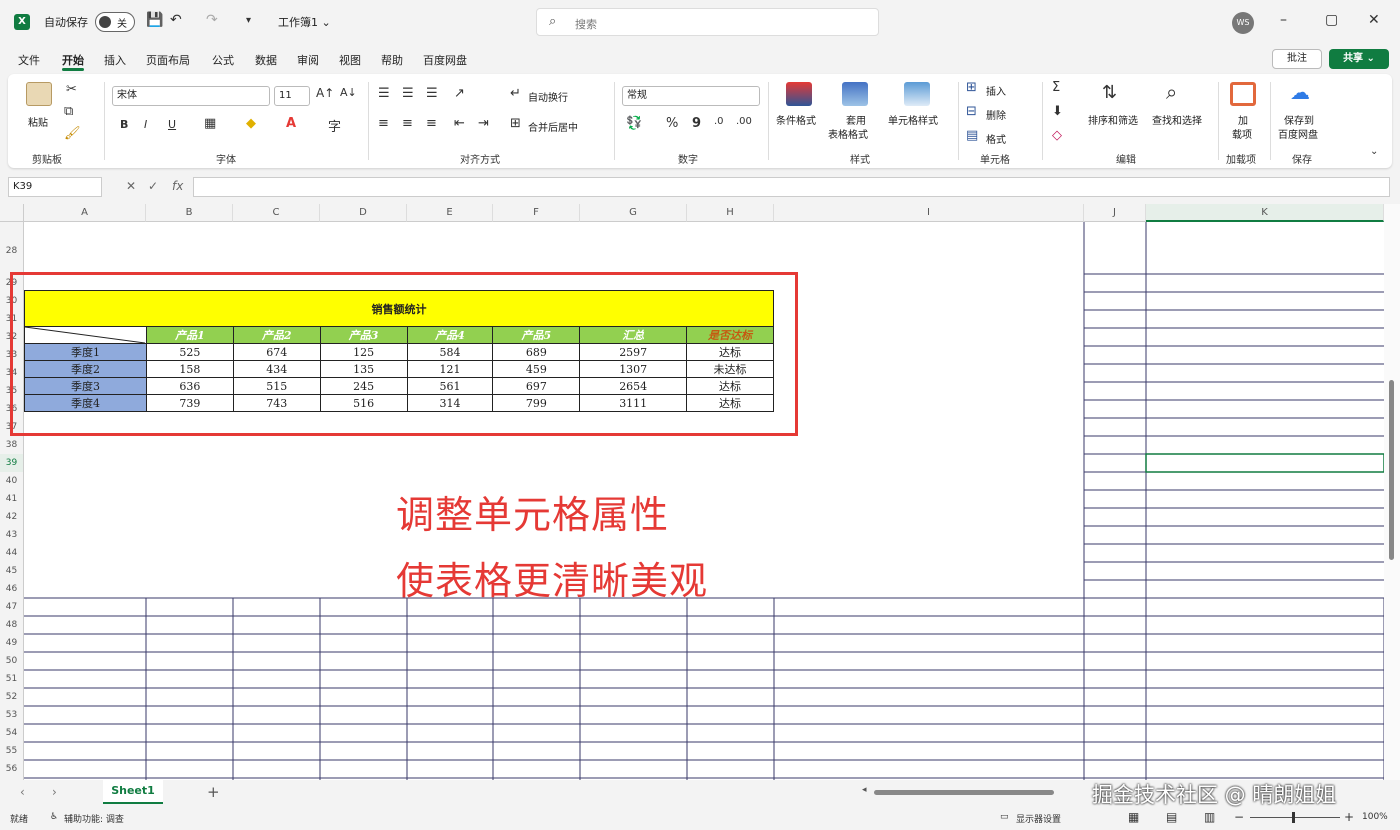  Describe the element at coordinates (553, 126) in the screenshot. I see `merge-center-button: 合并后居中` at that location.